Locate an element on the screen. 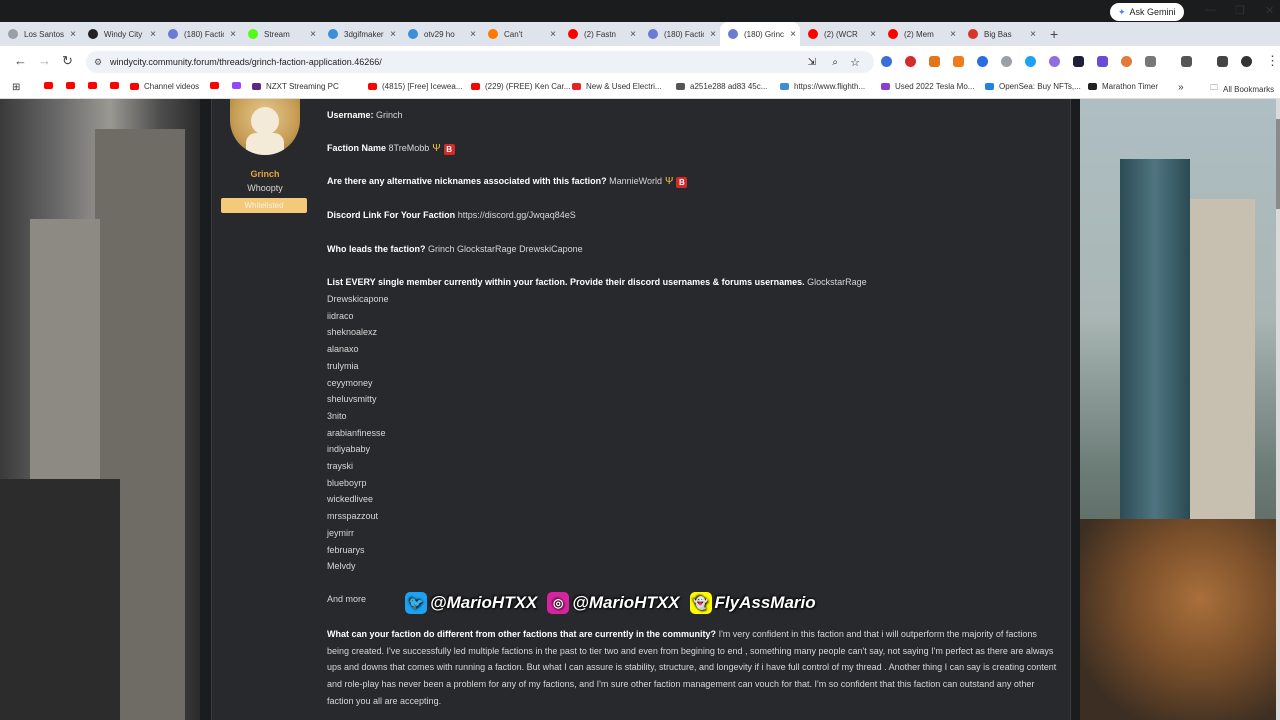 The height and width of the screenshot is (720, 1280). member-name: ceyymoney is located at coordinates (350, 382).